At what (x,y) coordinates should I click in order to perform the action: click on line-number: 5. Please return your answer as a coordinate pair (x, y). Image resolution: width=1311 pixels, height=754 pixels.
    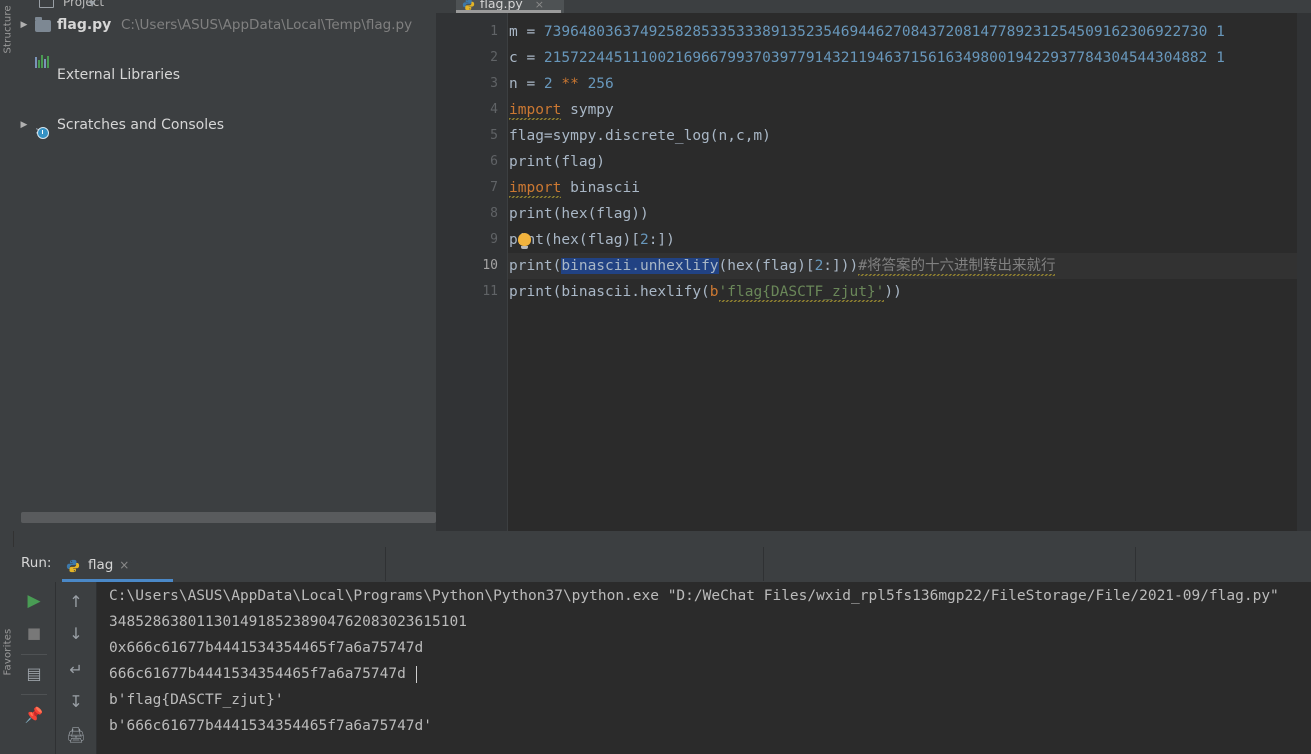
    Looking at the image, I should click on (494, 135).